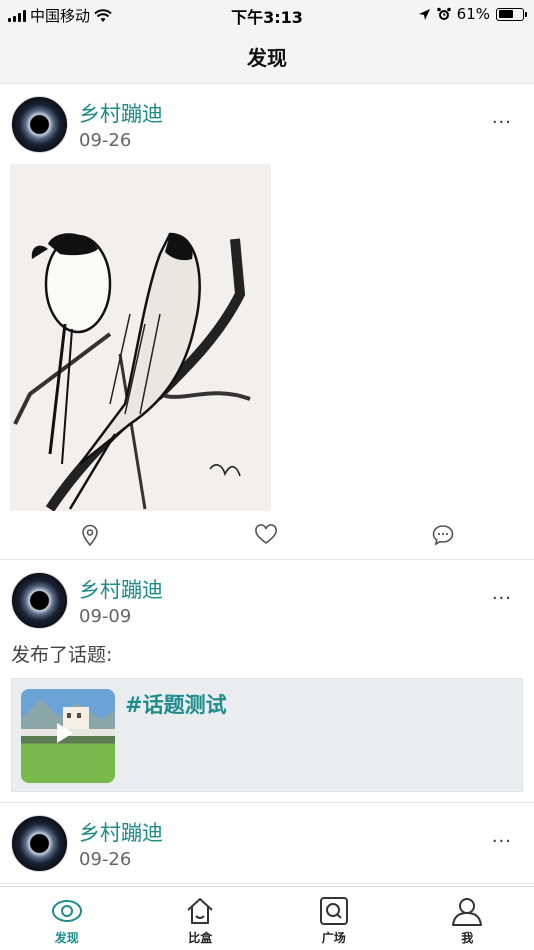  Describe the element at coordinates (66, 938) in the screenshot. I see `tab-label: 发现` at that location.